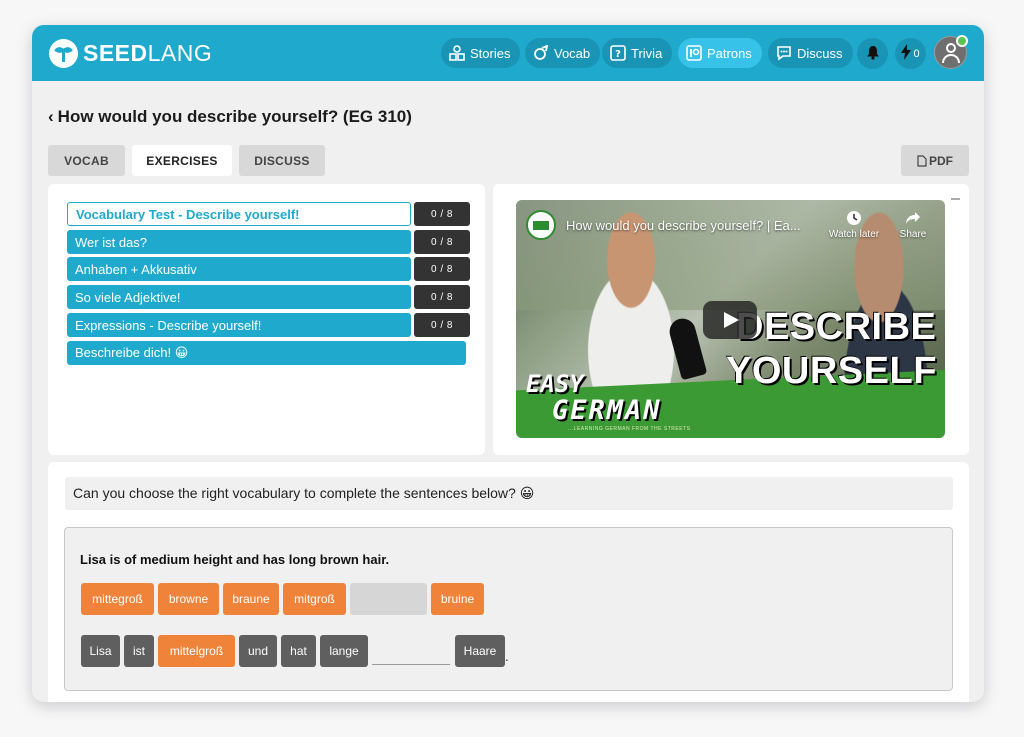  I want to click on sentence-period: ., so click(507, 656).